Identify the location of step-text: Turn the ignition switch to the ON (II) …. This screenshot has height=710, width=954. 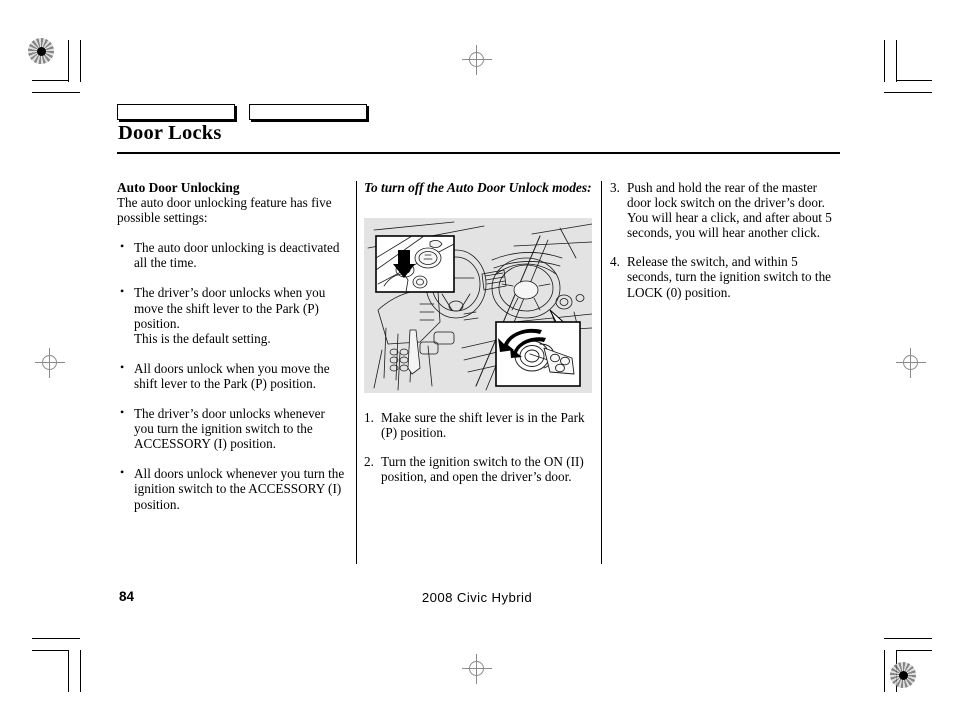
(482, 469).